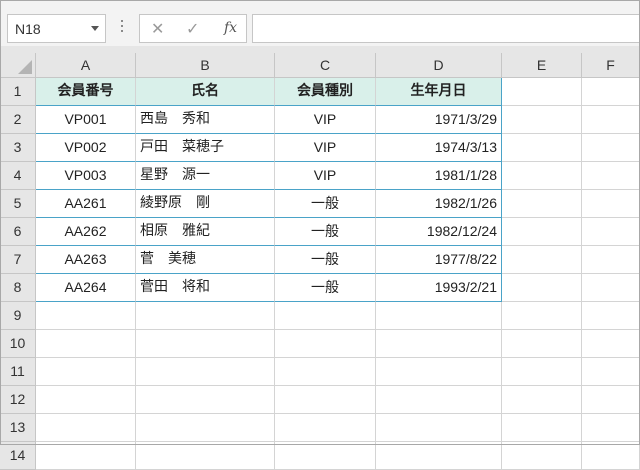 This screenshot has width=640, height=470. Describe the element at coordinates (122, 27) in the screenshot. I see `more-options-icon` at that location.